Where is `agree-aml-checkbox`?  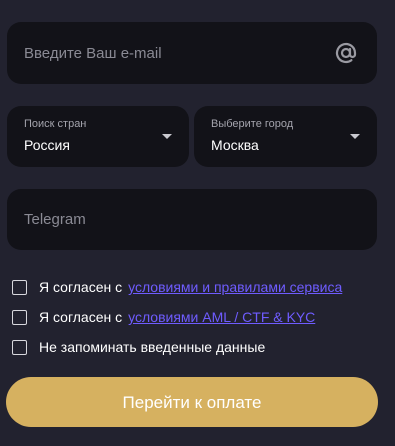 agree-aml-checkbox is located at coordinates (19, 317).